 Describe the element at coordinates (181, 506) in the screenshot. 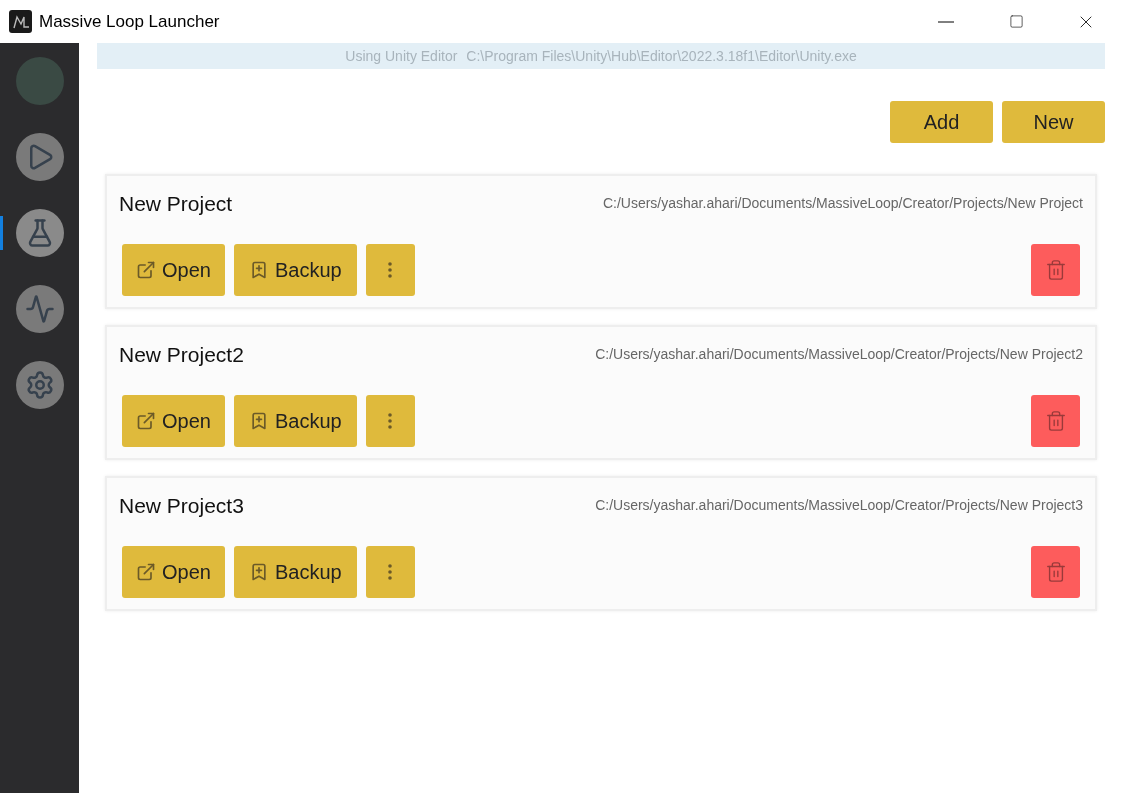

I see `project-name: New Project3` at that location.